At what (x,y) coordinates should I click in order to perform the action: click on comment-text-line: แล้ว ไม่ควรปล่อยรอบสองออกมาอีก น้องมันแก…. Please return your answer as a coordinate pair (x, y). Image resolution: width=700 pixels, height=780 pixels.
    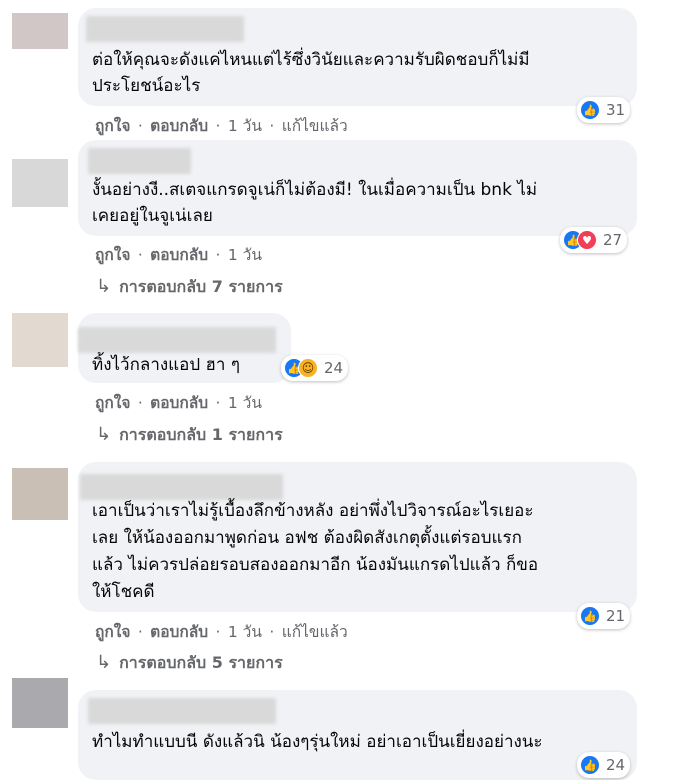
    Looking at the image, I should click on (315, 565).